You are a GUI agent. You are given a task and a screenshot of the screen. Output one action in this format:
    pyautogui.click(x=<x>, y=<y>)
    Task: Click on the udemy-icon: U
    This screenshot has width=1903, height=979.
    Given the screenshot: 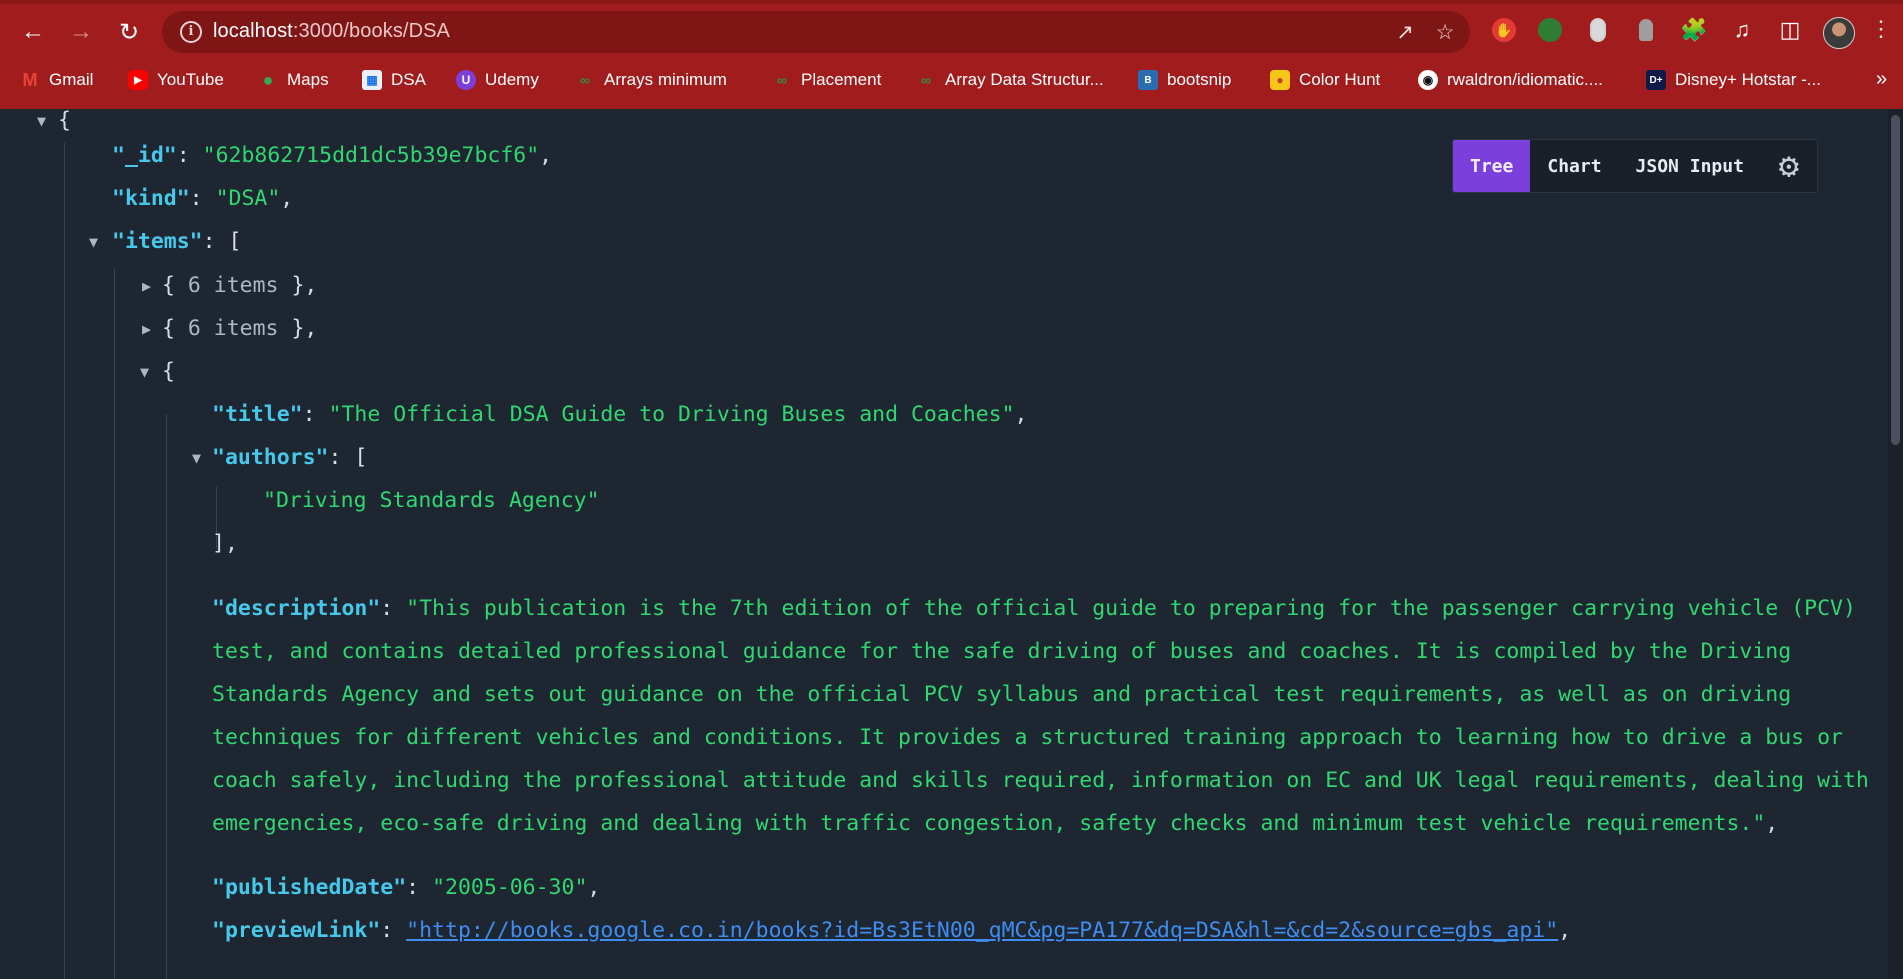 What is the action you would take?
    pyautogui.click(x=466, y=80)
    